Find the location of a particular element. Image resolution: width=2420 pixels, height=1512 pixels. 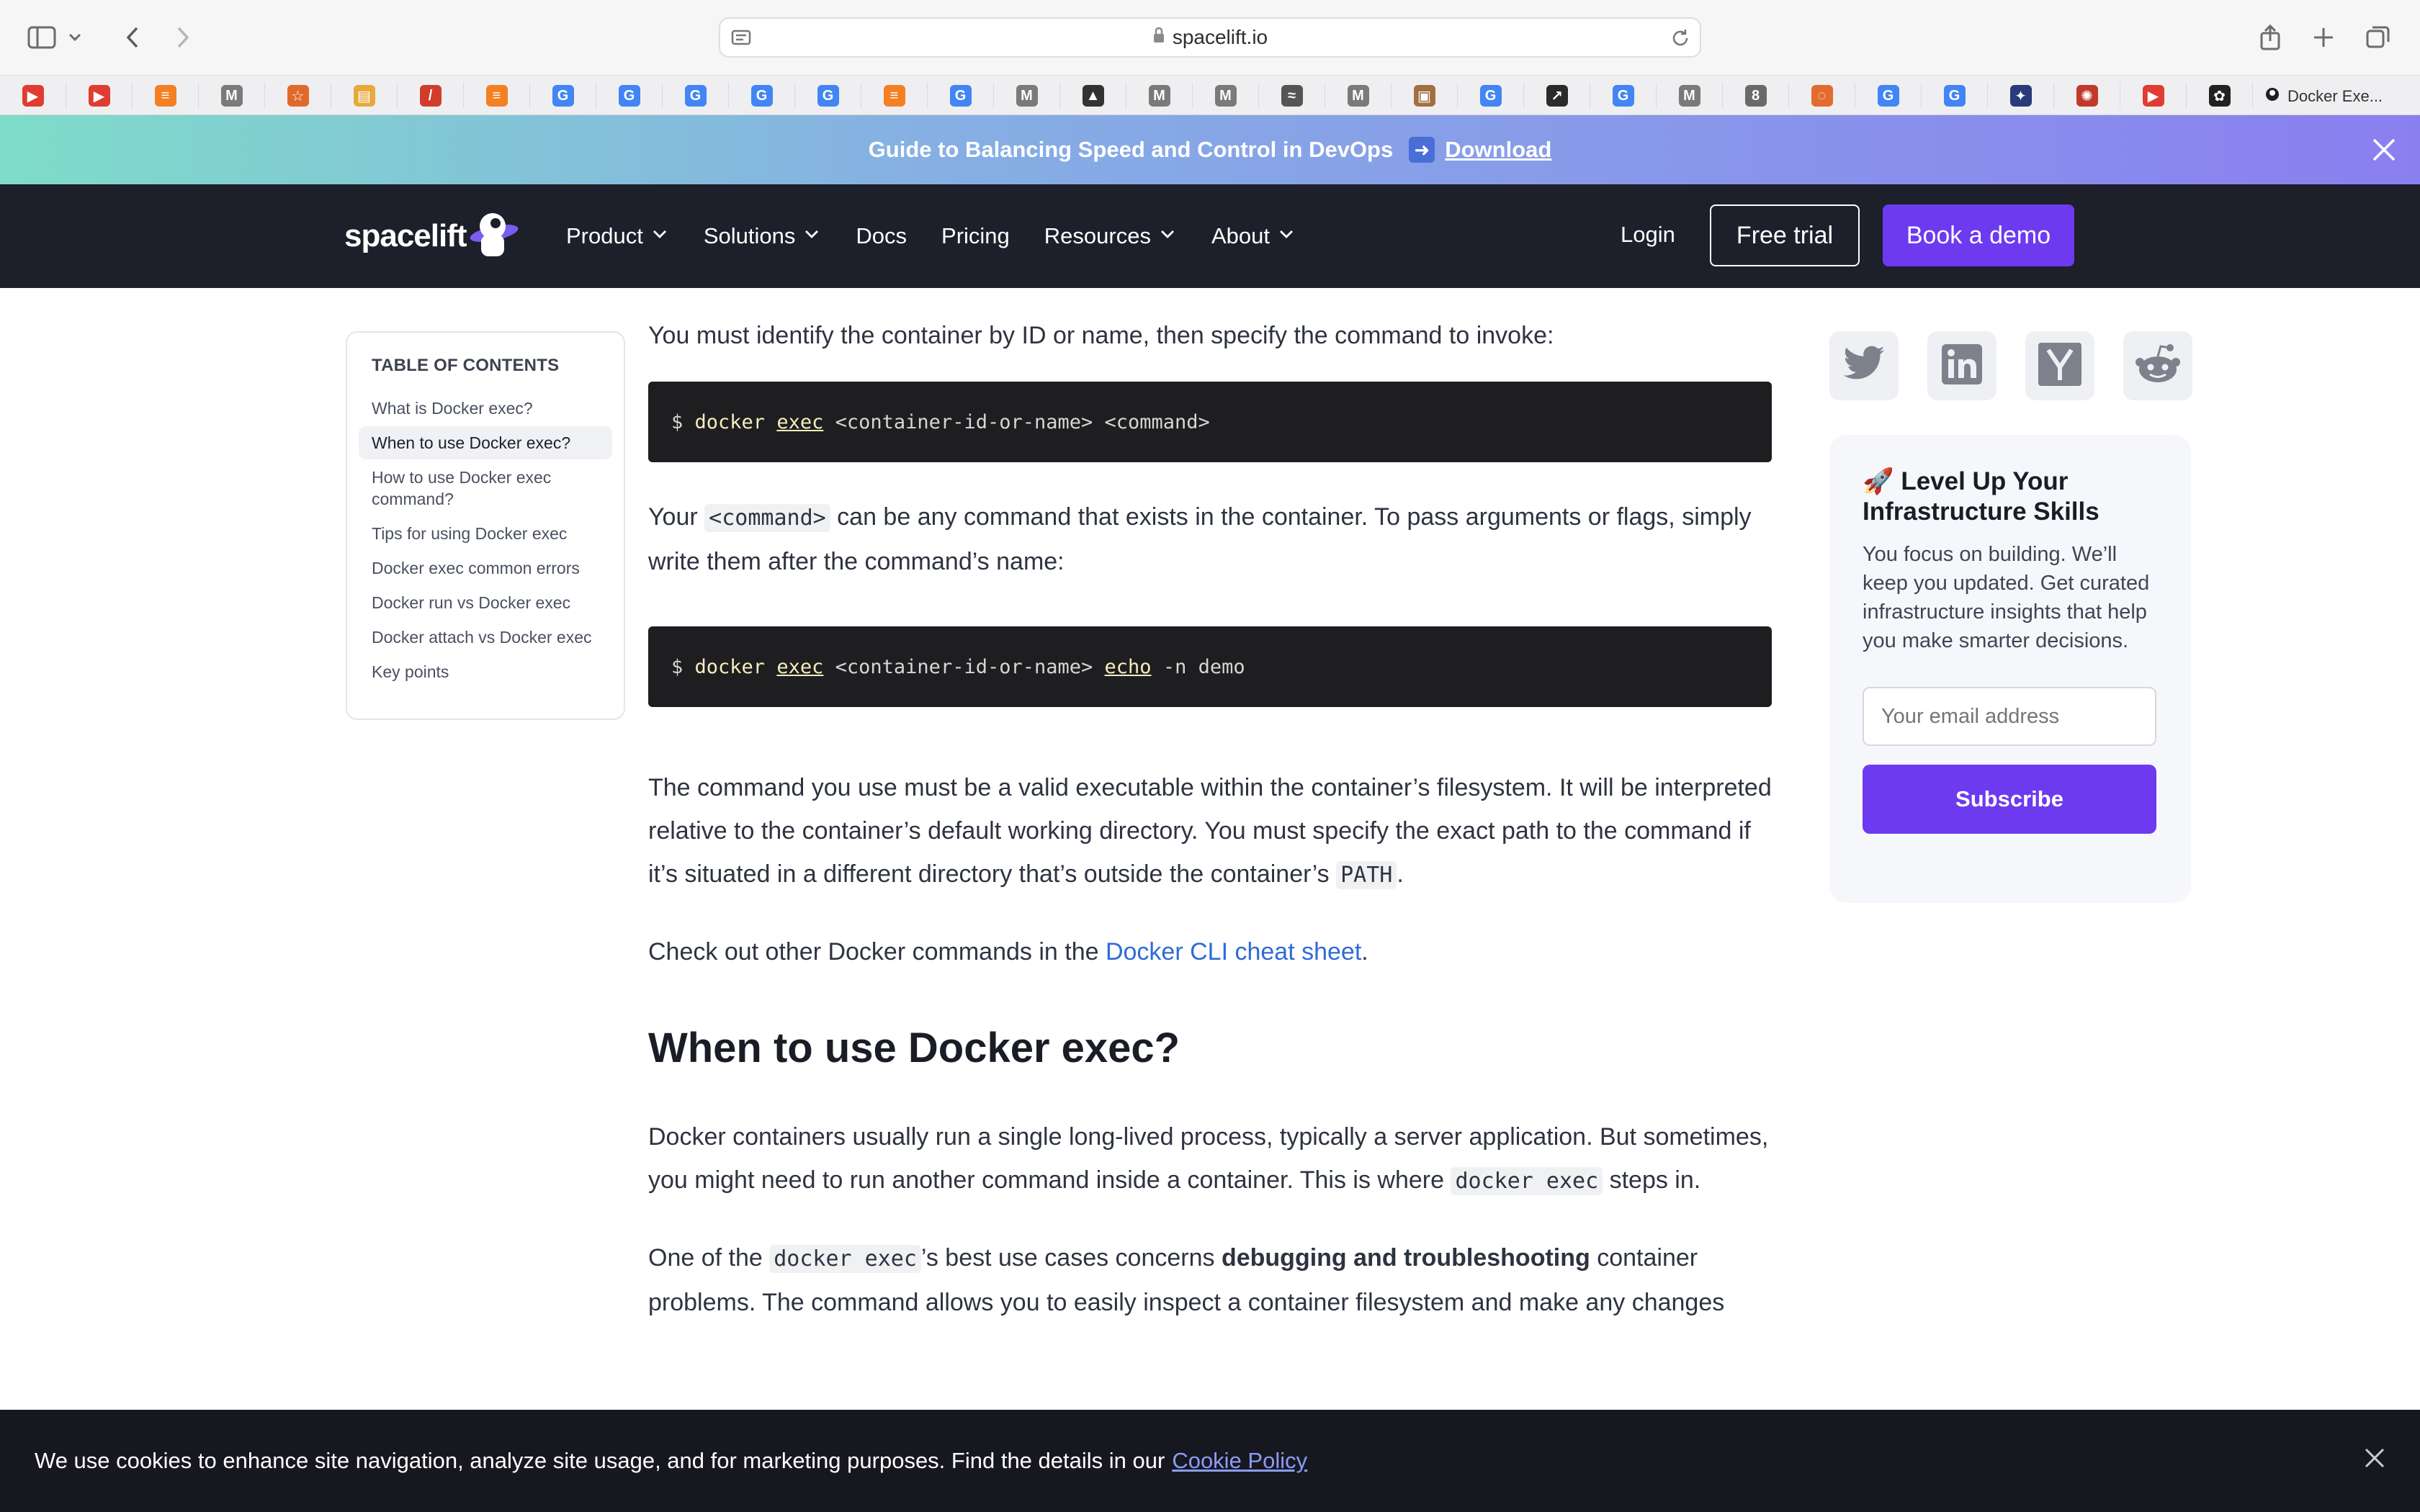

arrow-right-icon: ➜ is located at coordinates (1422, 150).